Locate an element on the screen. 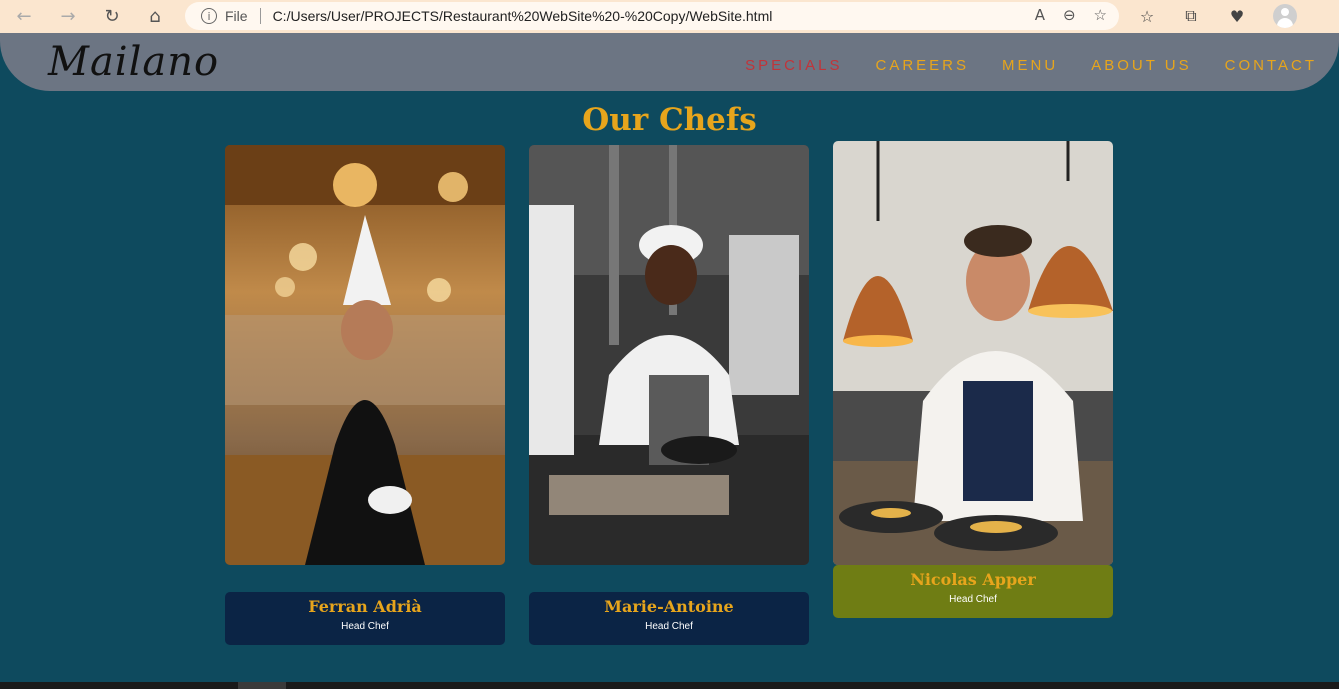  forward-arrow-icon: → is located at coordinates (68, 16).